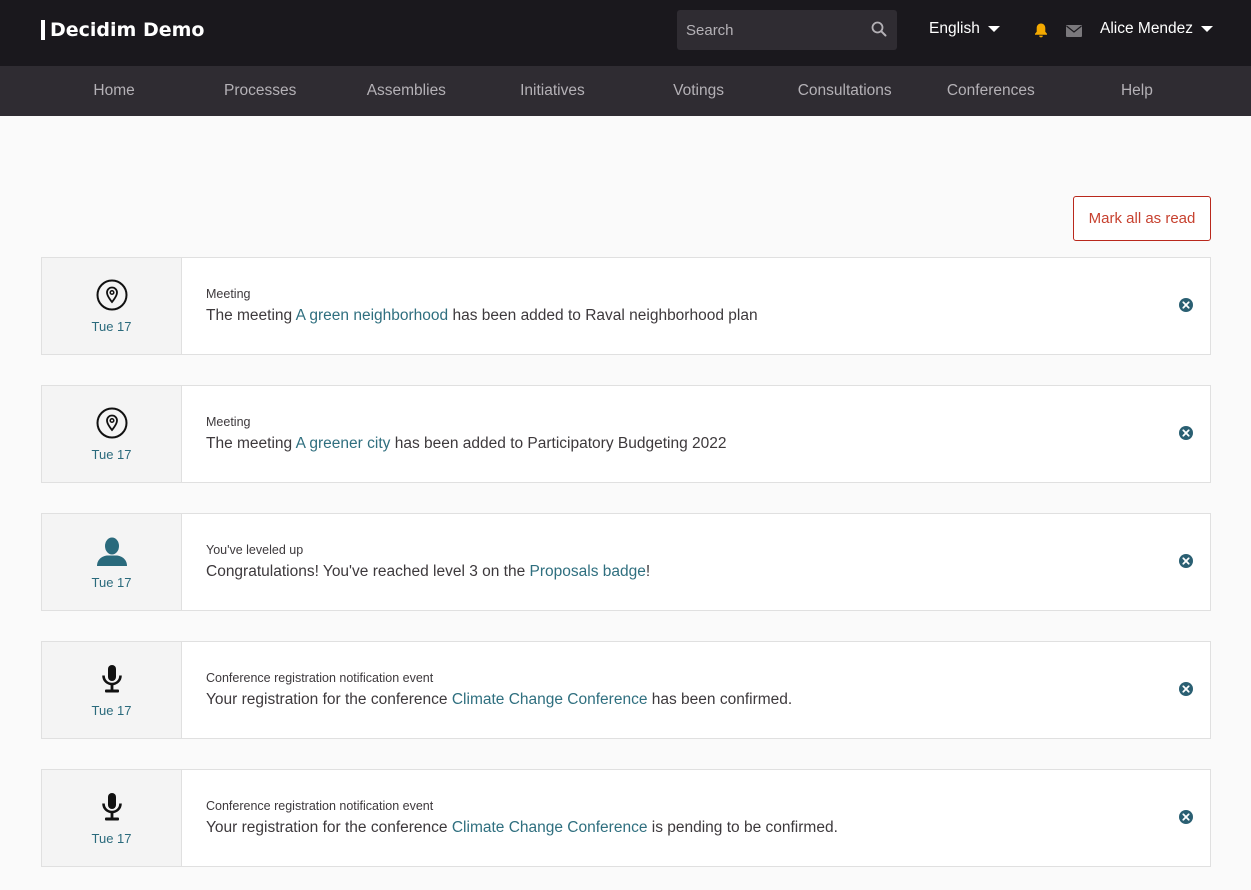 This screenshot has width=1251, height=890. Describe the element at coordinates (1041, 30) in the screenshot. I see `bell-icon` at that location.